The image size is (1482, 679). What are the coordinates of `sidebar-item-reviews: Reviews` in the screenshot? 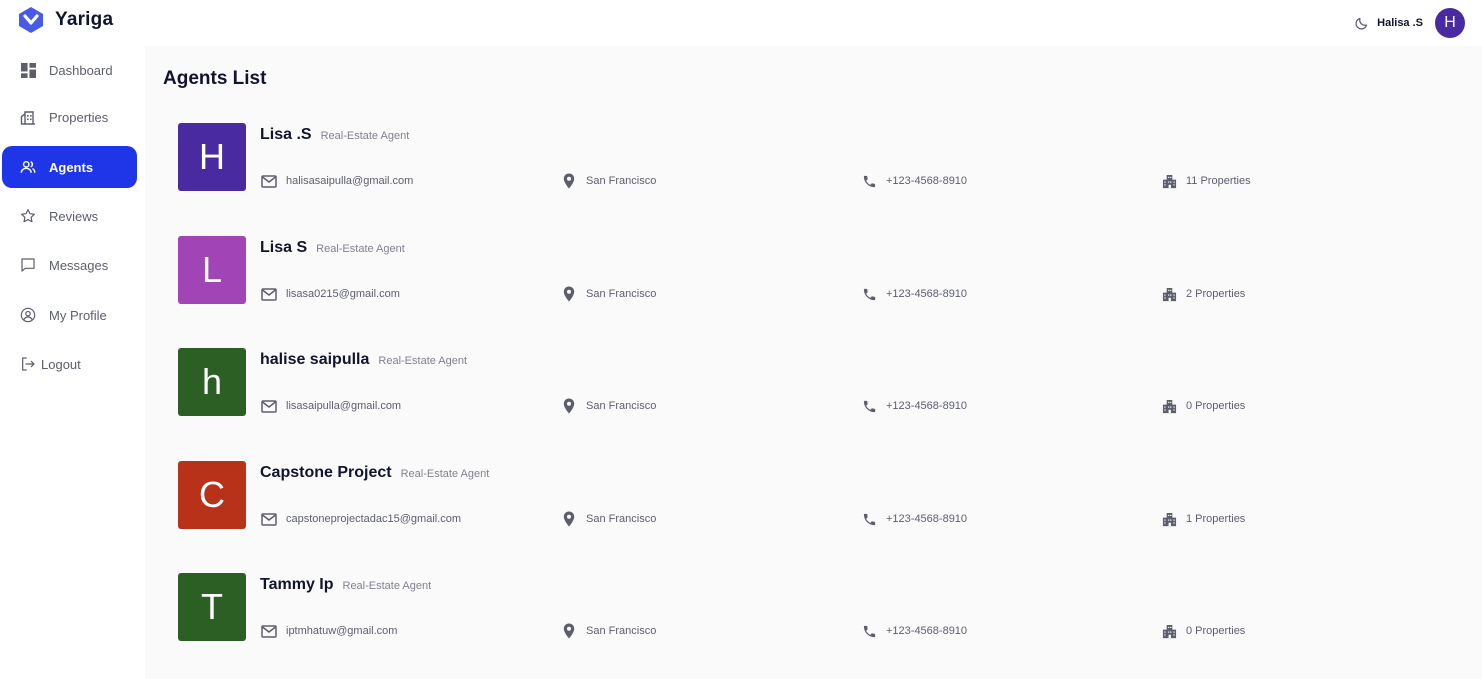 It's located at (69, 216).